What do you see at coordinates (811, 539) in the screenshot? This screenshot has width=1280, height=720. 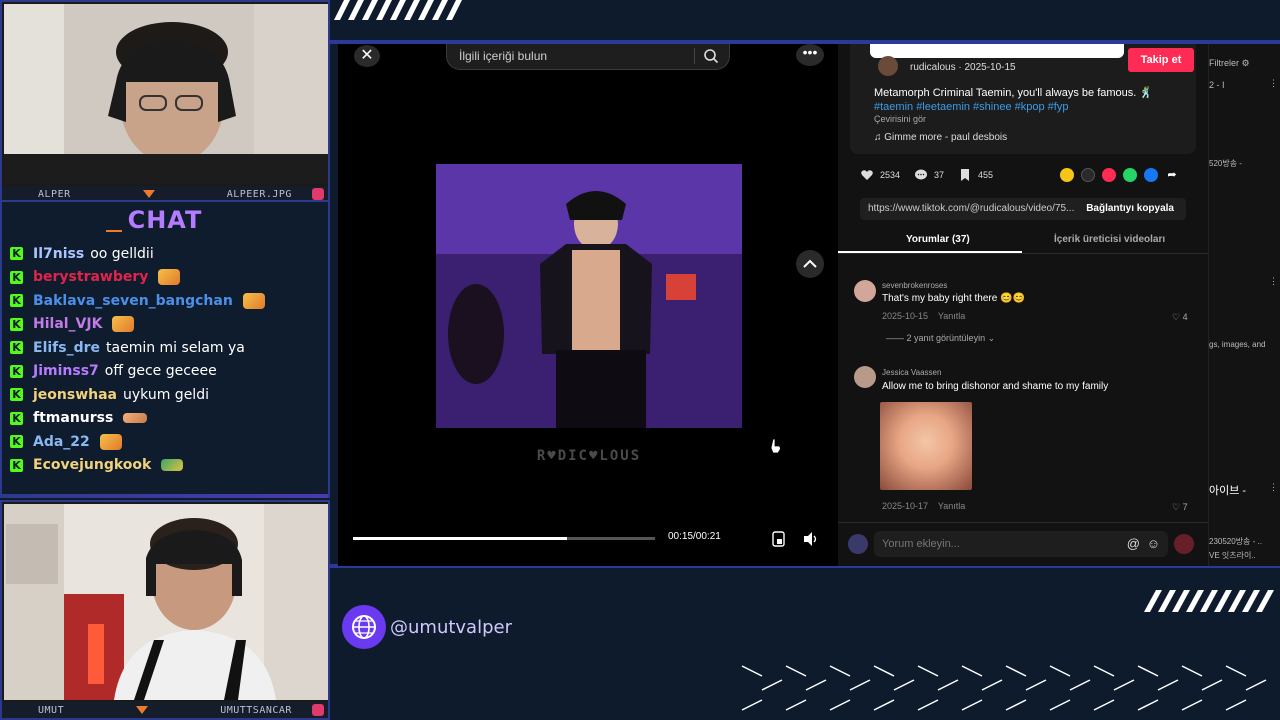 I see `volume-icon` at bounding box center [811, 539].